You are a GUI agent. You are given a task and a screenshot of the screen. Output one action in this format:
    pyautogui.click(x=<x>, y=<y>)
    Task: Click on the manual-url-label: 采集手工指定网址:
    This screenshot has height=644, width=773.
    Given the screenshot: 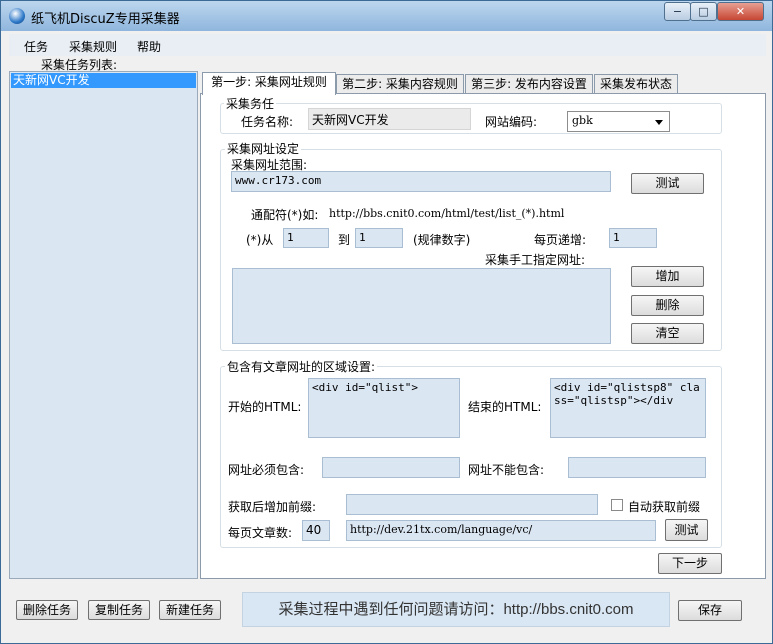 What is the action you would take?
    pyautogui.click(x=535, y=260)
    